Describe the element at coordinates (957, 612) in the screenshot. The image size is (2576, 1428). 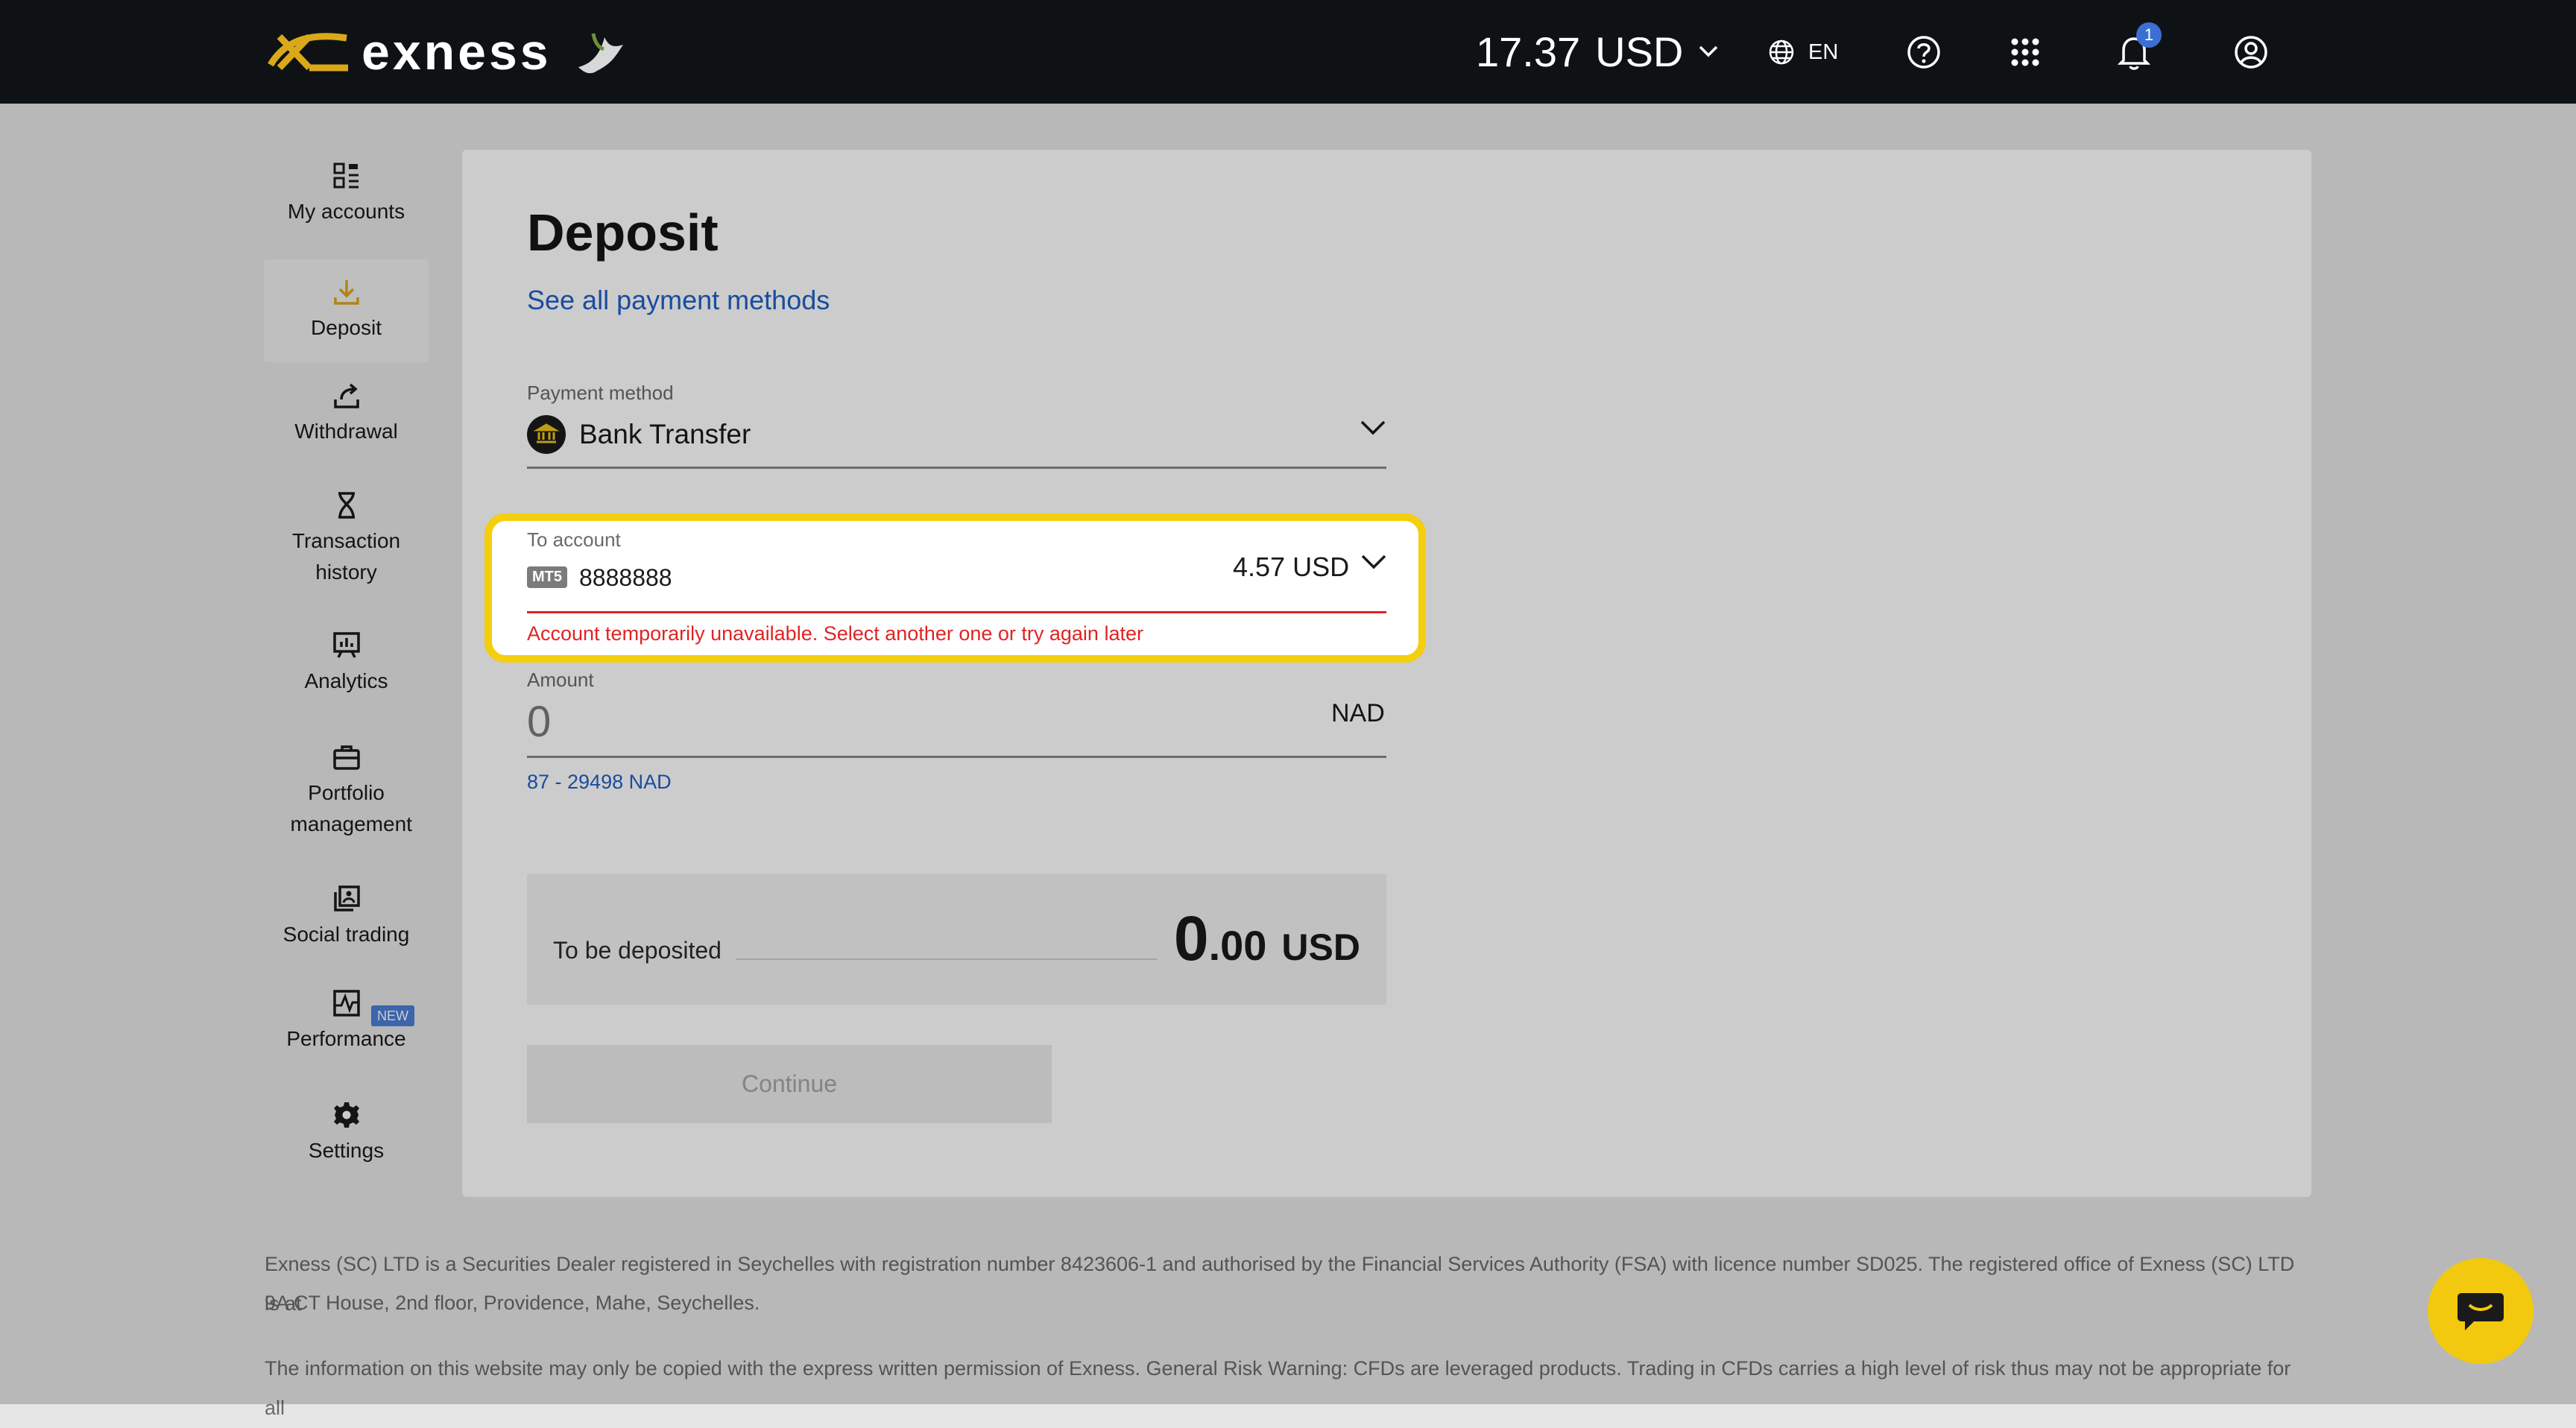
I see `to-account-underline-focus` at that location.